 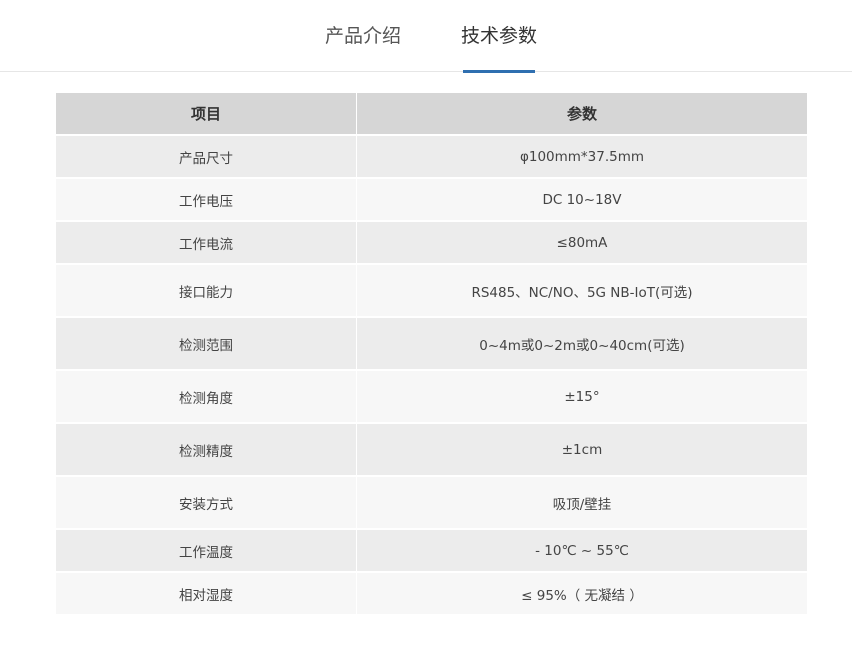 I want to click on row-value: ±1cm, so click(x=581, y=450).